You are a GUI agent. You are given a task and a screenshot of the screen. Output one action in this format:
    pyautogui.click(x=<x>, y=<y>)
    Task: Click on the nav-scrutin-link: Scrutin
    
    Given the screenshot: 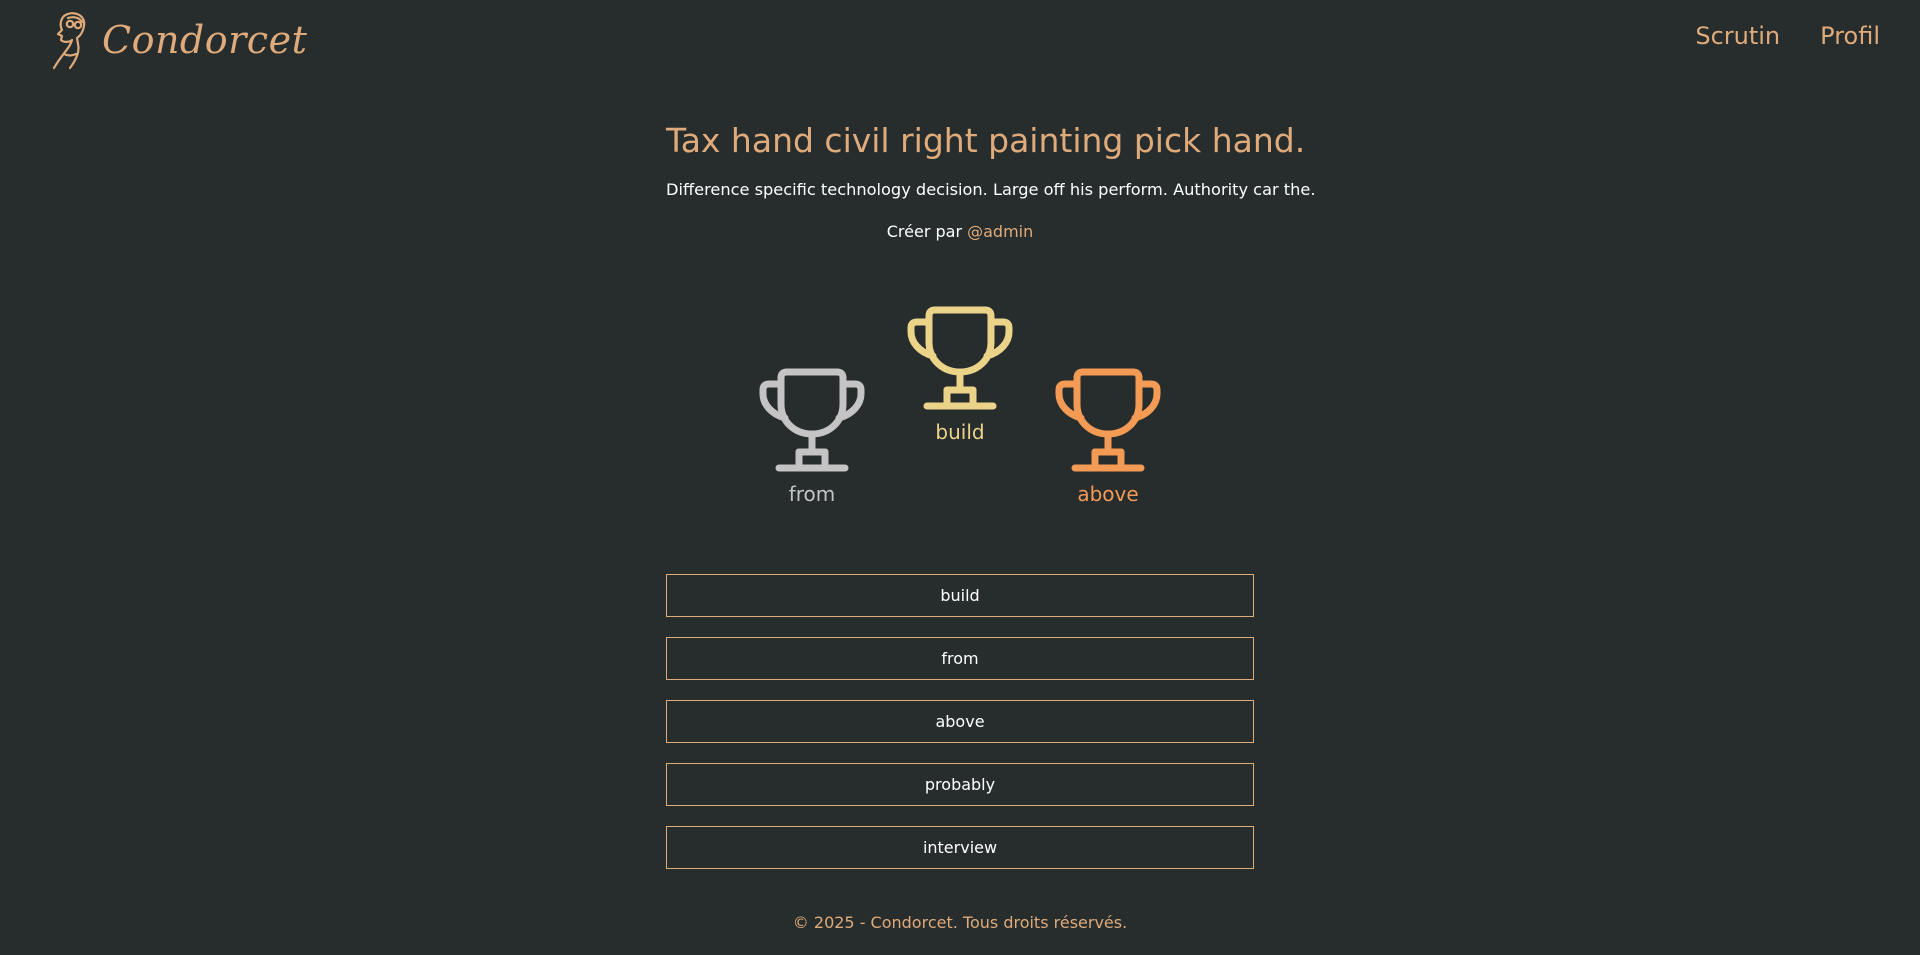 What is the action you would take?
    pyautogui.click(x=1737, y=36)
    